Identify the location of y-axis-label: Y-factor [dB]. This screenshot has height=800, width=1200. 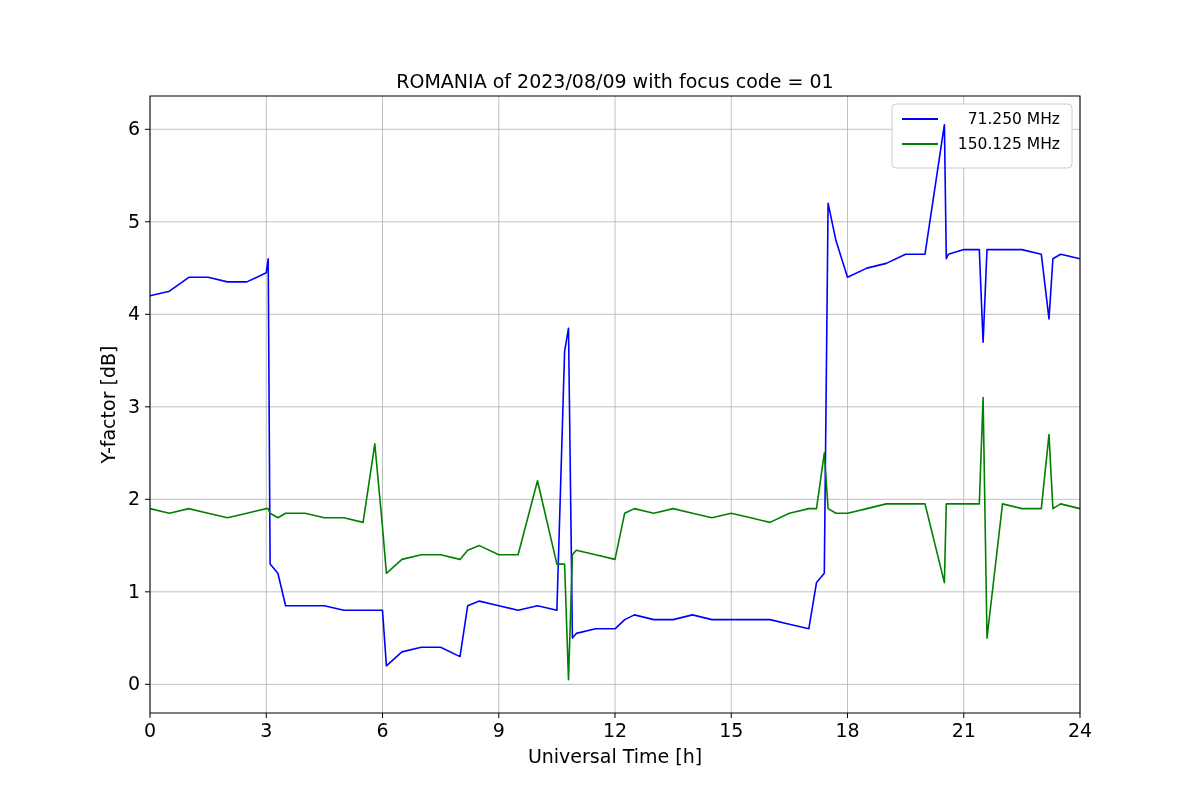
(108, 404).